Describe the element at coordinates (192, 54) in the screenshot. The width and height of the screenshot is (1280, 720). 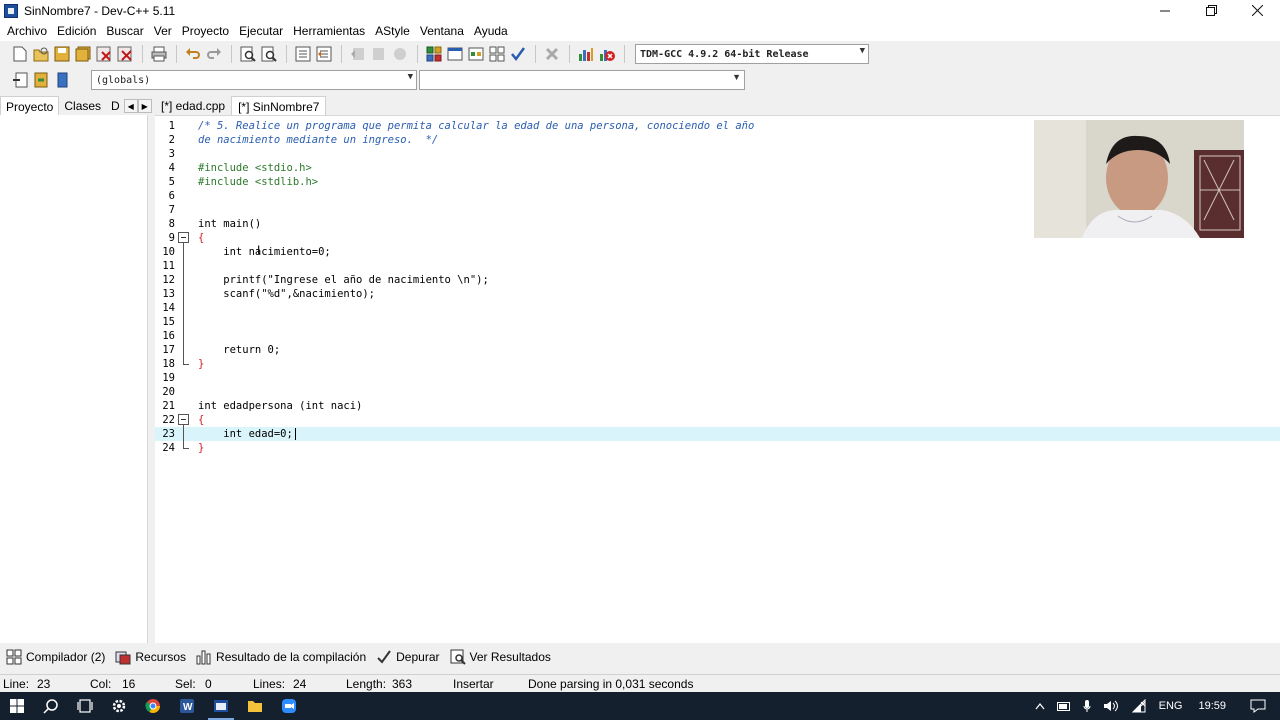
I see `undo-icon` at that location.